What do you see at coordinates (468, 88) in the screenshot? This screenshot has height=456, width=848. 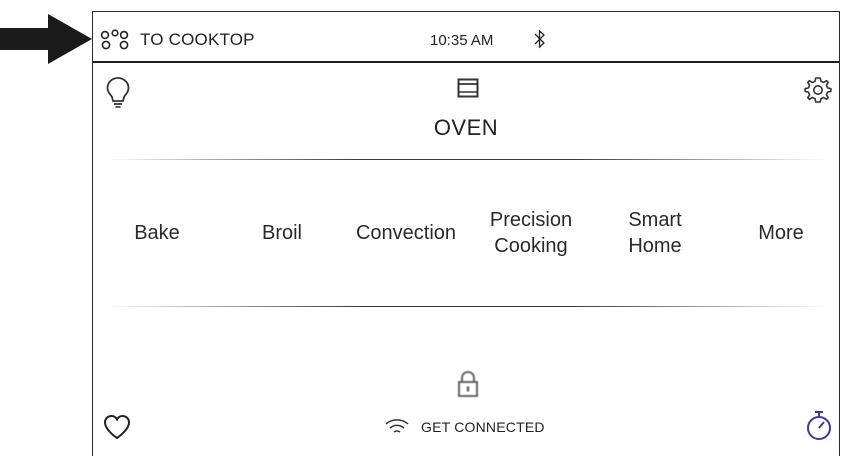 I see `oven-icon` at bounding box center [468, 88].